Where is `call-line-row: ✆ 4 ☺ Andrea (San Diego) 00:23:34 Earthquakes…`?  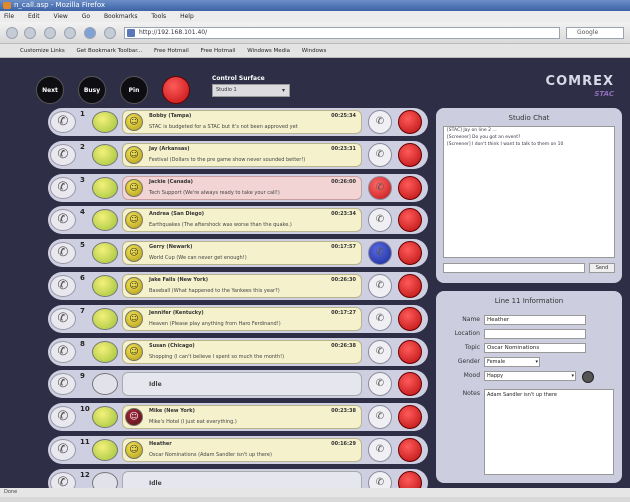 call-line-row: ✆ 4 ☺ Andrea (San Diego) 00:23:34 Earthquakes… is located at coordinates (238, 220).